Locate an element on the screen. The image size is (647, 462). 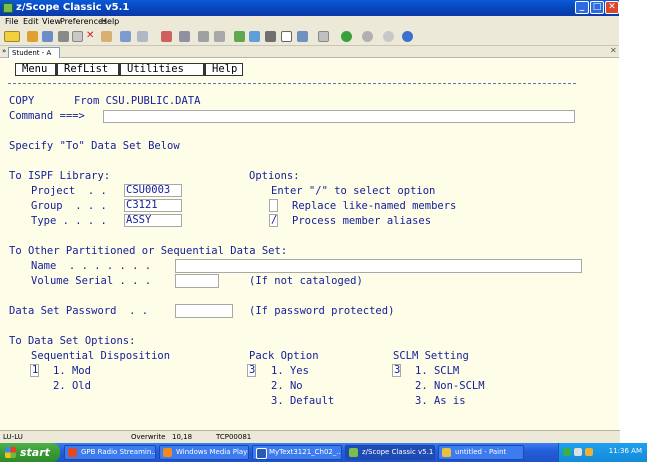
menu-help: Help is located at coordinates (110, 21).